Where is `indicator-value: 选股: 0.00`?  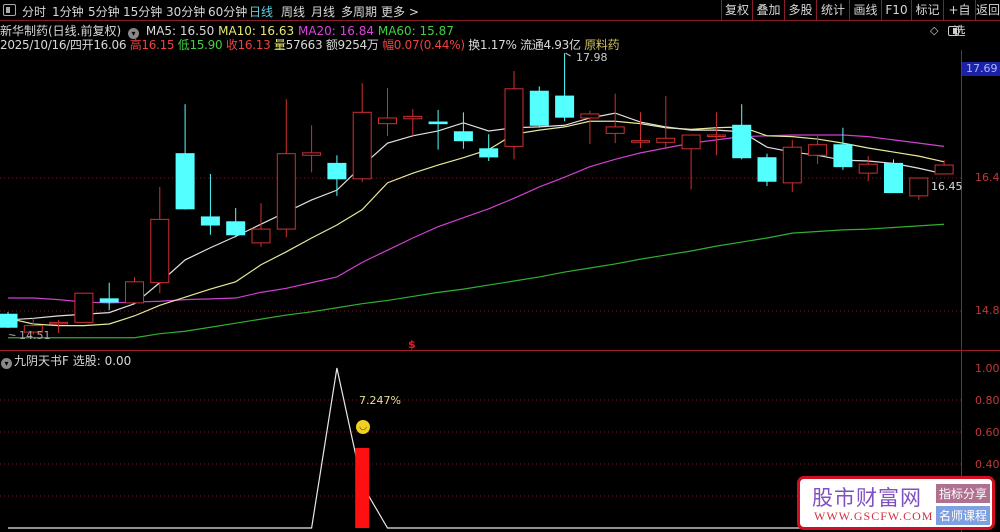
indicator-value: 选股: 0.00 is located at coordinates (102, 361).